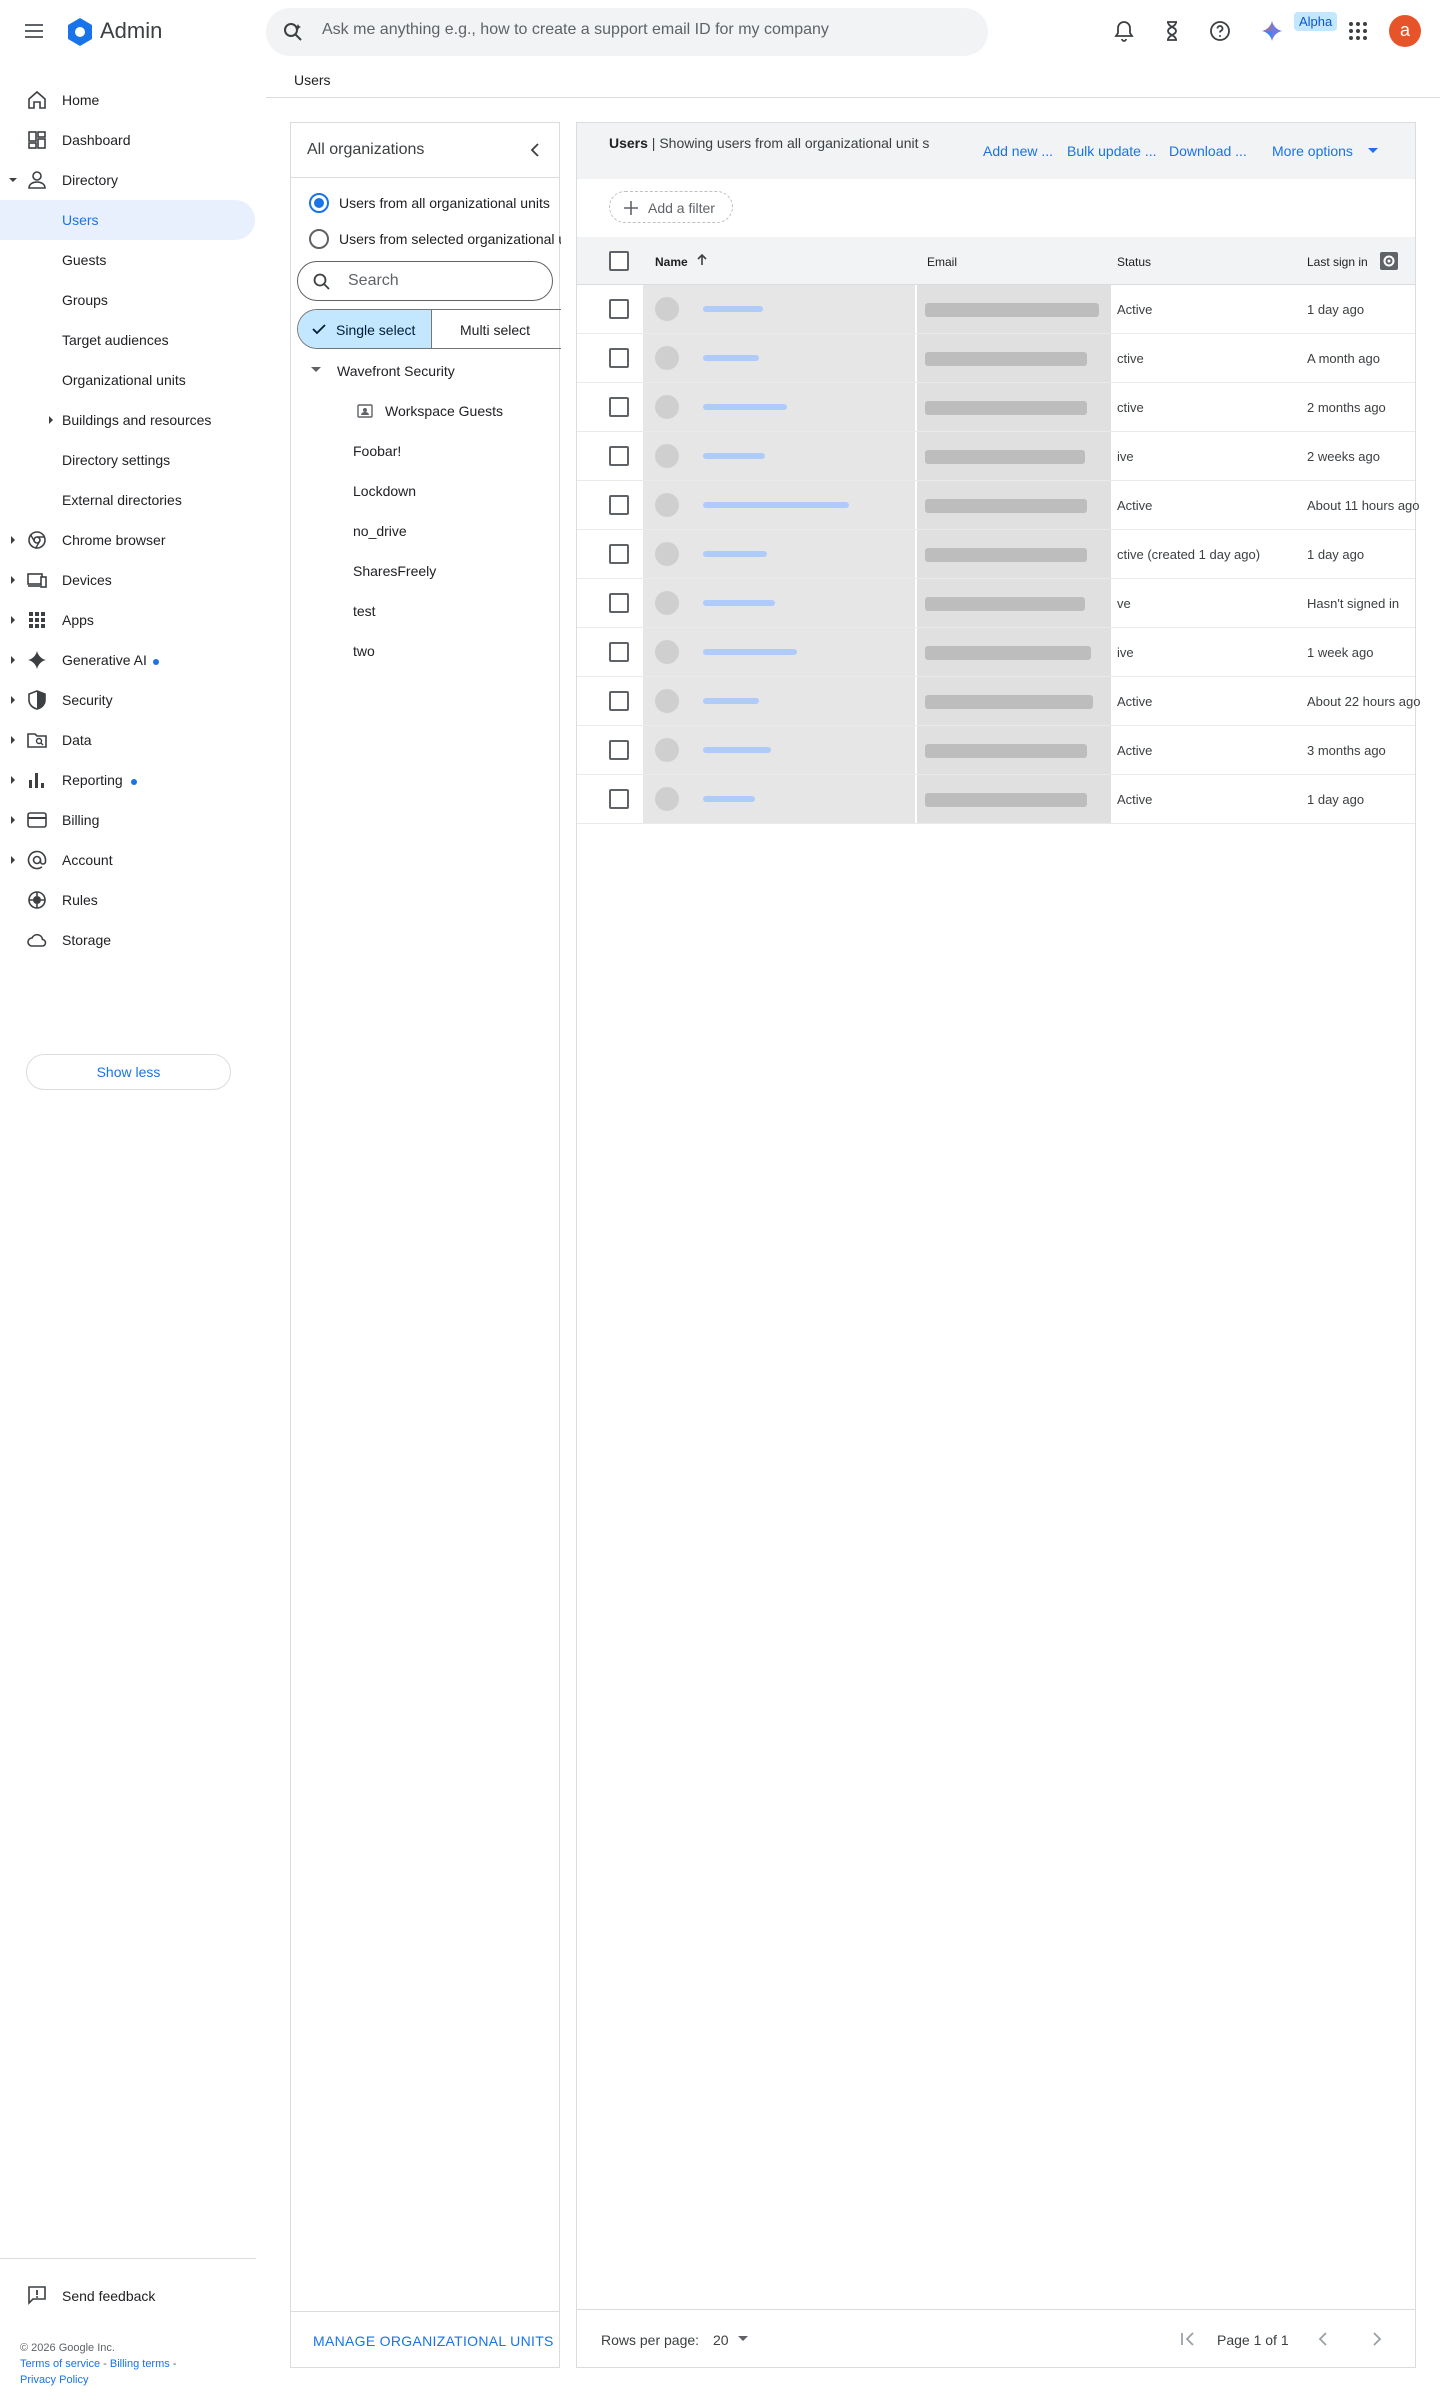  What do you see at coordinates (54, 2380) in the screenshot?
I see `privacy-link: Privacy Policy` at bounding box center [54, 2380].